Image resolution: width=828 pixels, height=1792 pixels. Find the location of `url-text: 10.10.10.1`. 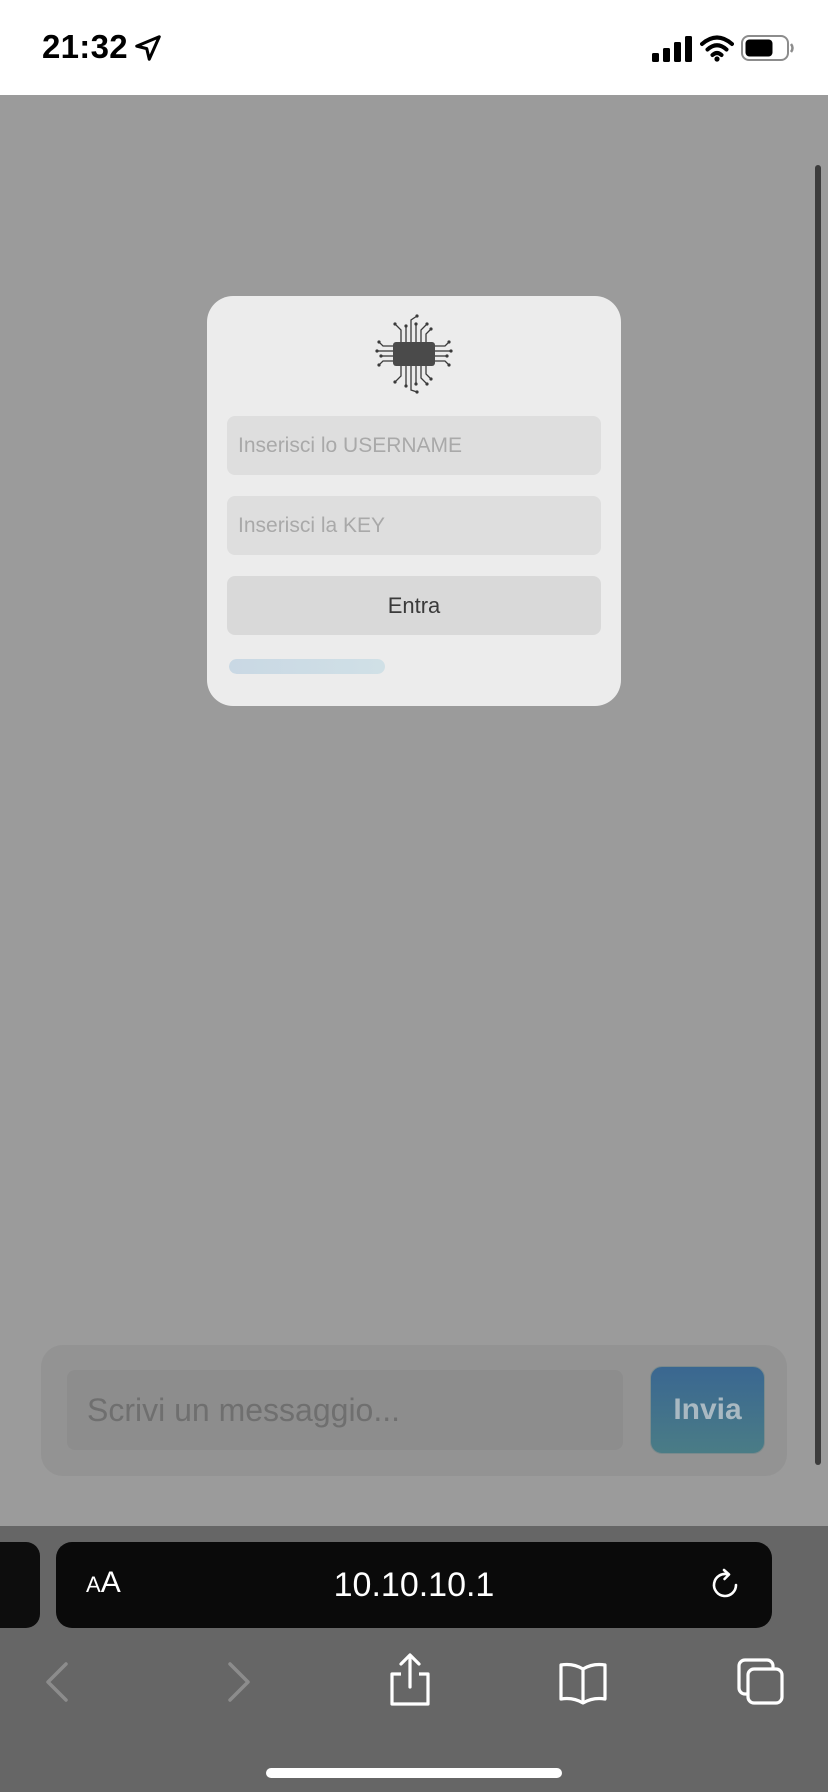

url-text: 10.10.10.1 is located at coordinates (414, 1585).